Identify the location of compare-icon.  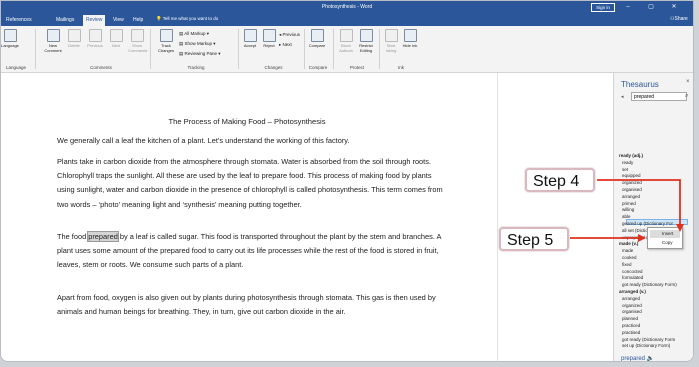
(317, 35).